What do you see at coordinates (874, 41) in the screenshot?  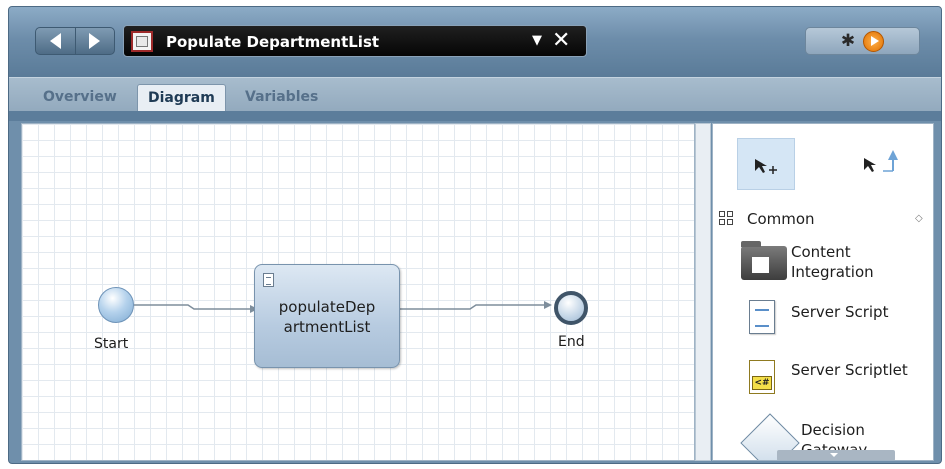 I see `run-icon` at bounding box center [874, 41].